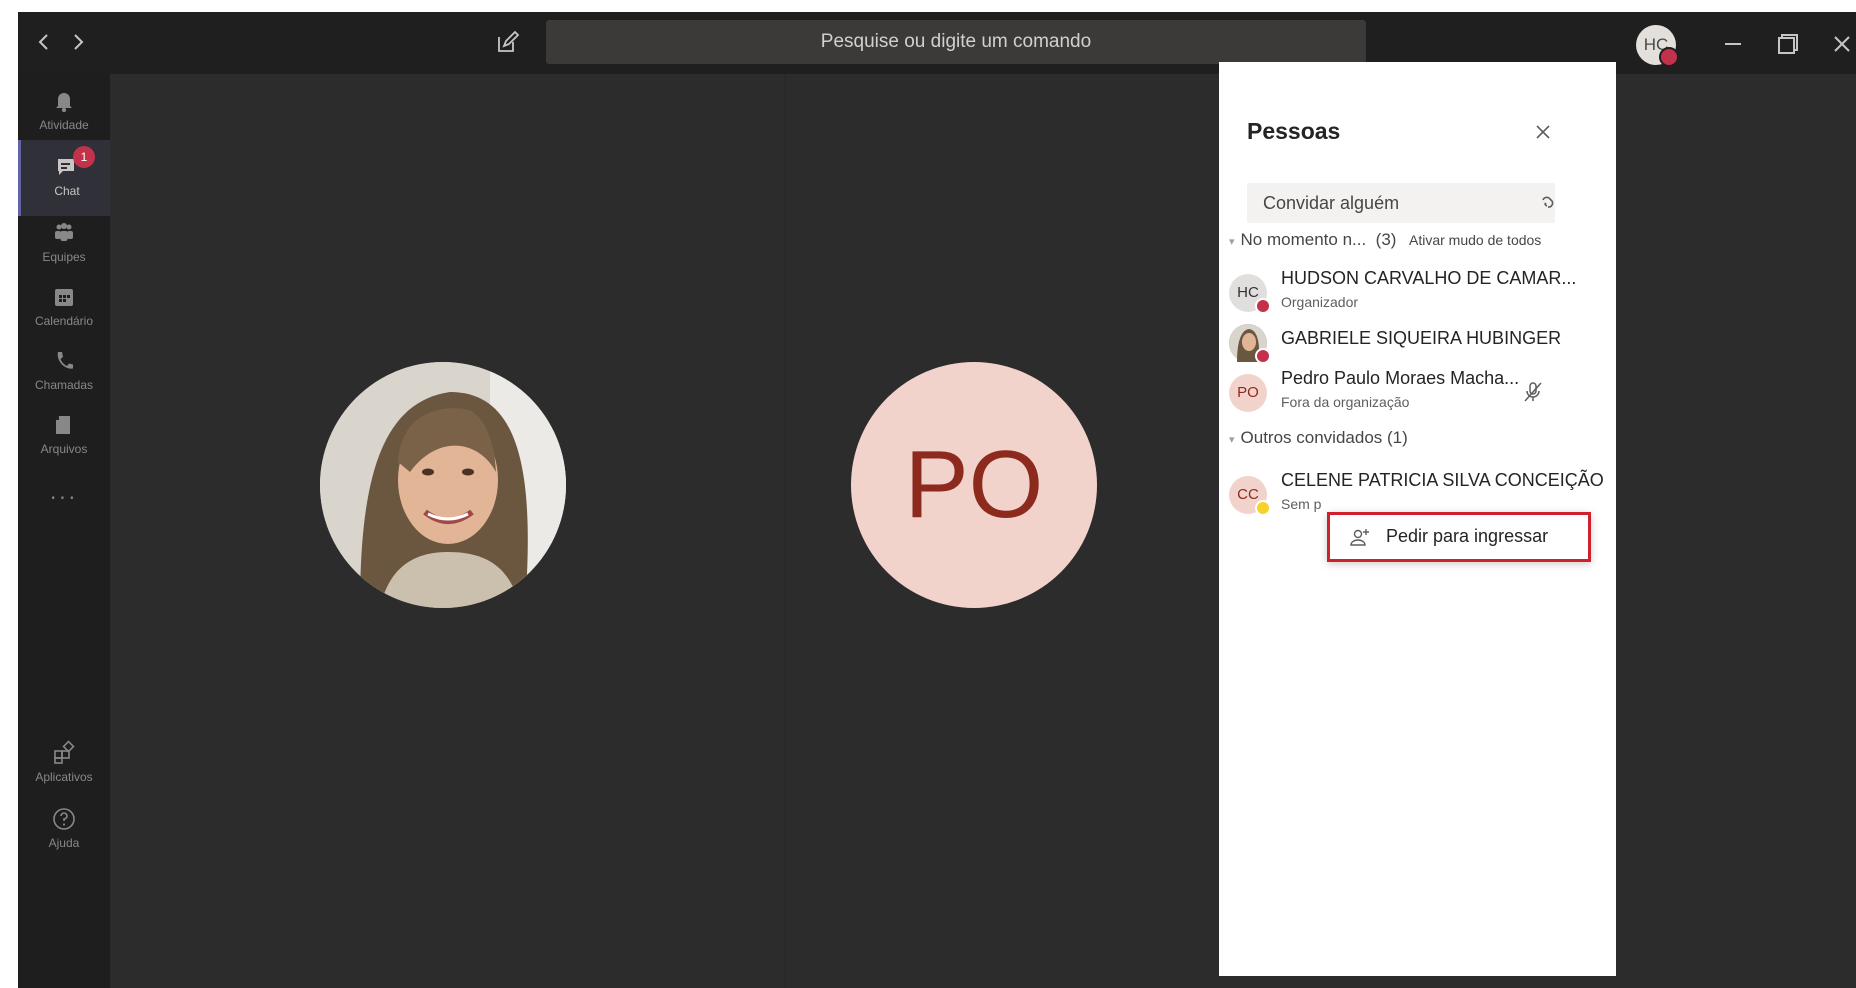  I want to click on compose-icon, so click(509, 41).